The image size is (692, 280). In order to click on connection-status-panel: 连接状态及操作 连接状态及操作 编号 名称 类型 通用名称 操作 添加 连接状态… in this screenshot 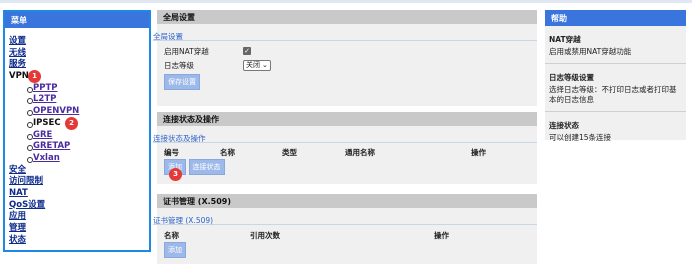, I will do `click(345, 148)`.